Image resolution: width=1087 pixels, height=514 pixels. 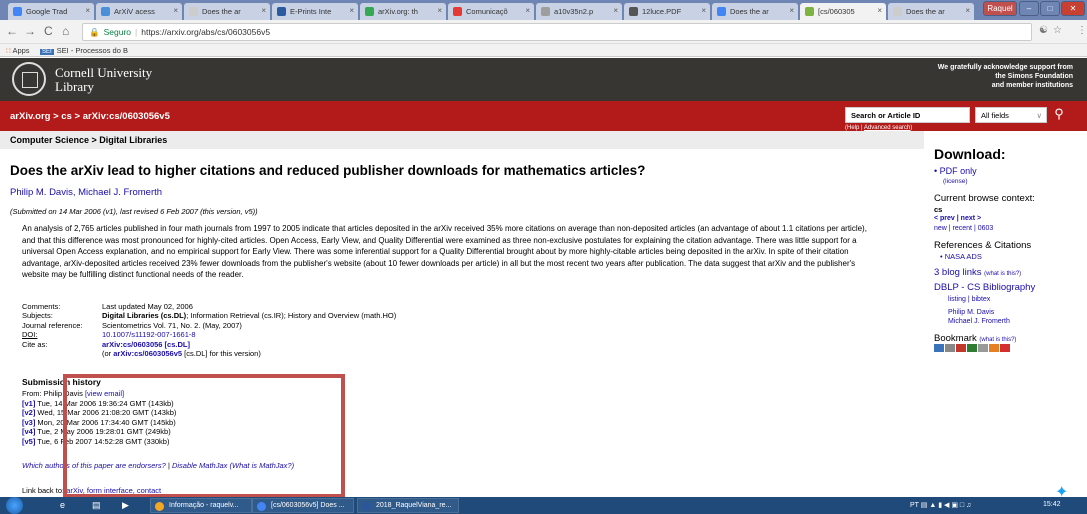 I want to click on tab-label: 12luce.PDF, so click(x=662, y=11).